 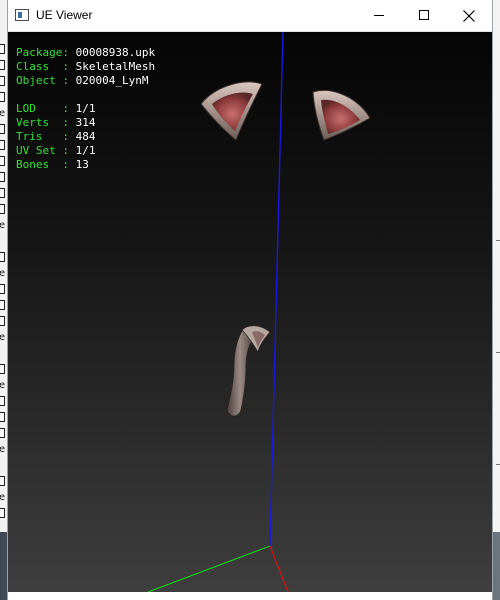 I want to click on stat-row-uv-set: UV Set : 1/1, so click(x=56, y=150).